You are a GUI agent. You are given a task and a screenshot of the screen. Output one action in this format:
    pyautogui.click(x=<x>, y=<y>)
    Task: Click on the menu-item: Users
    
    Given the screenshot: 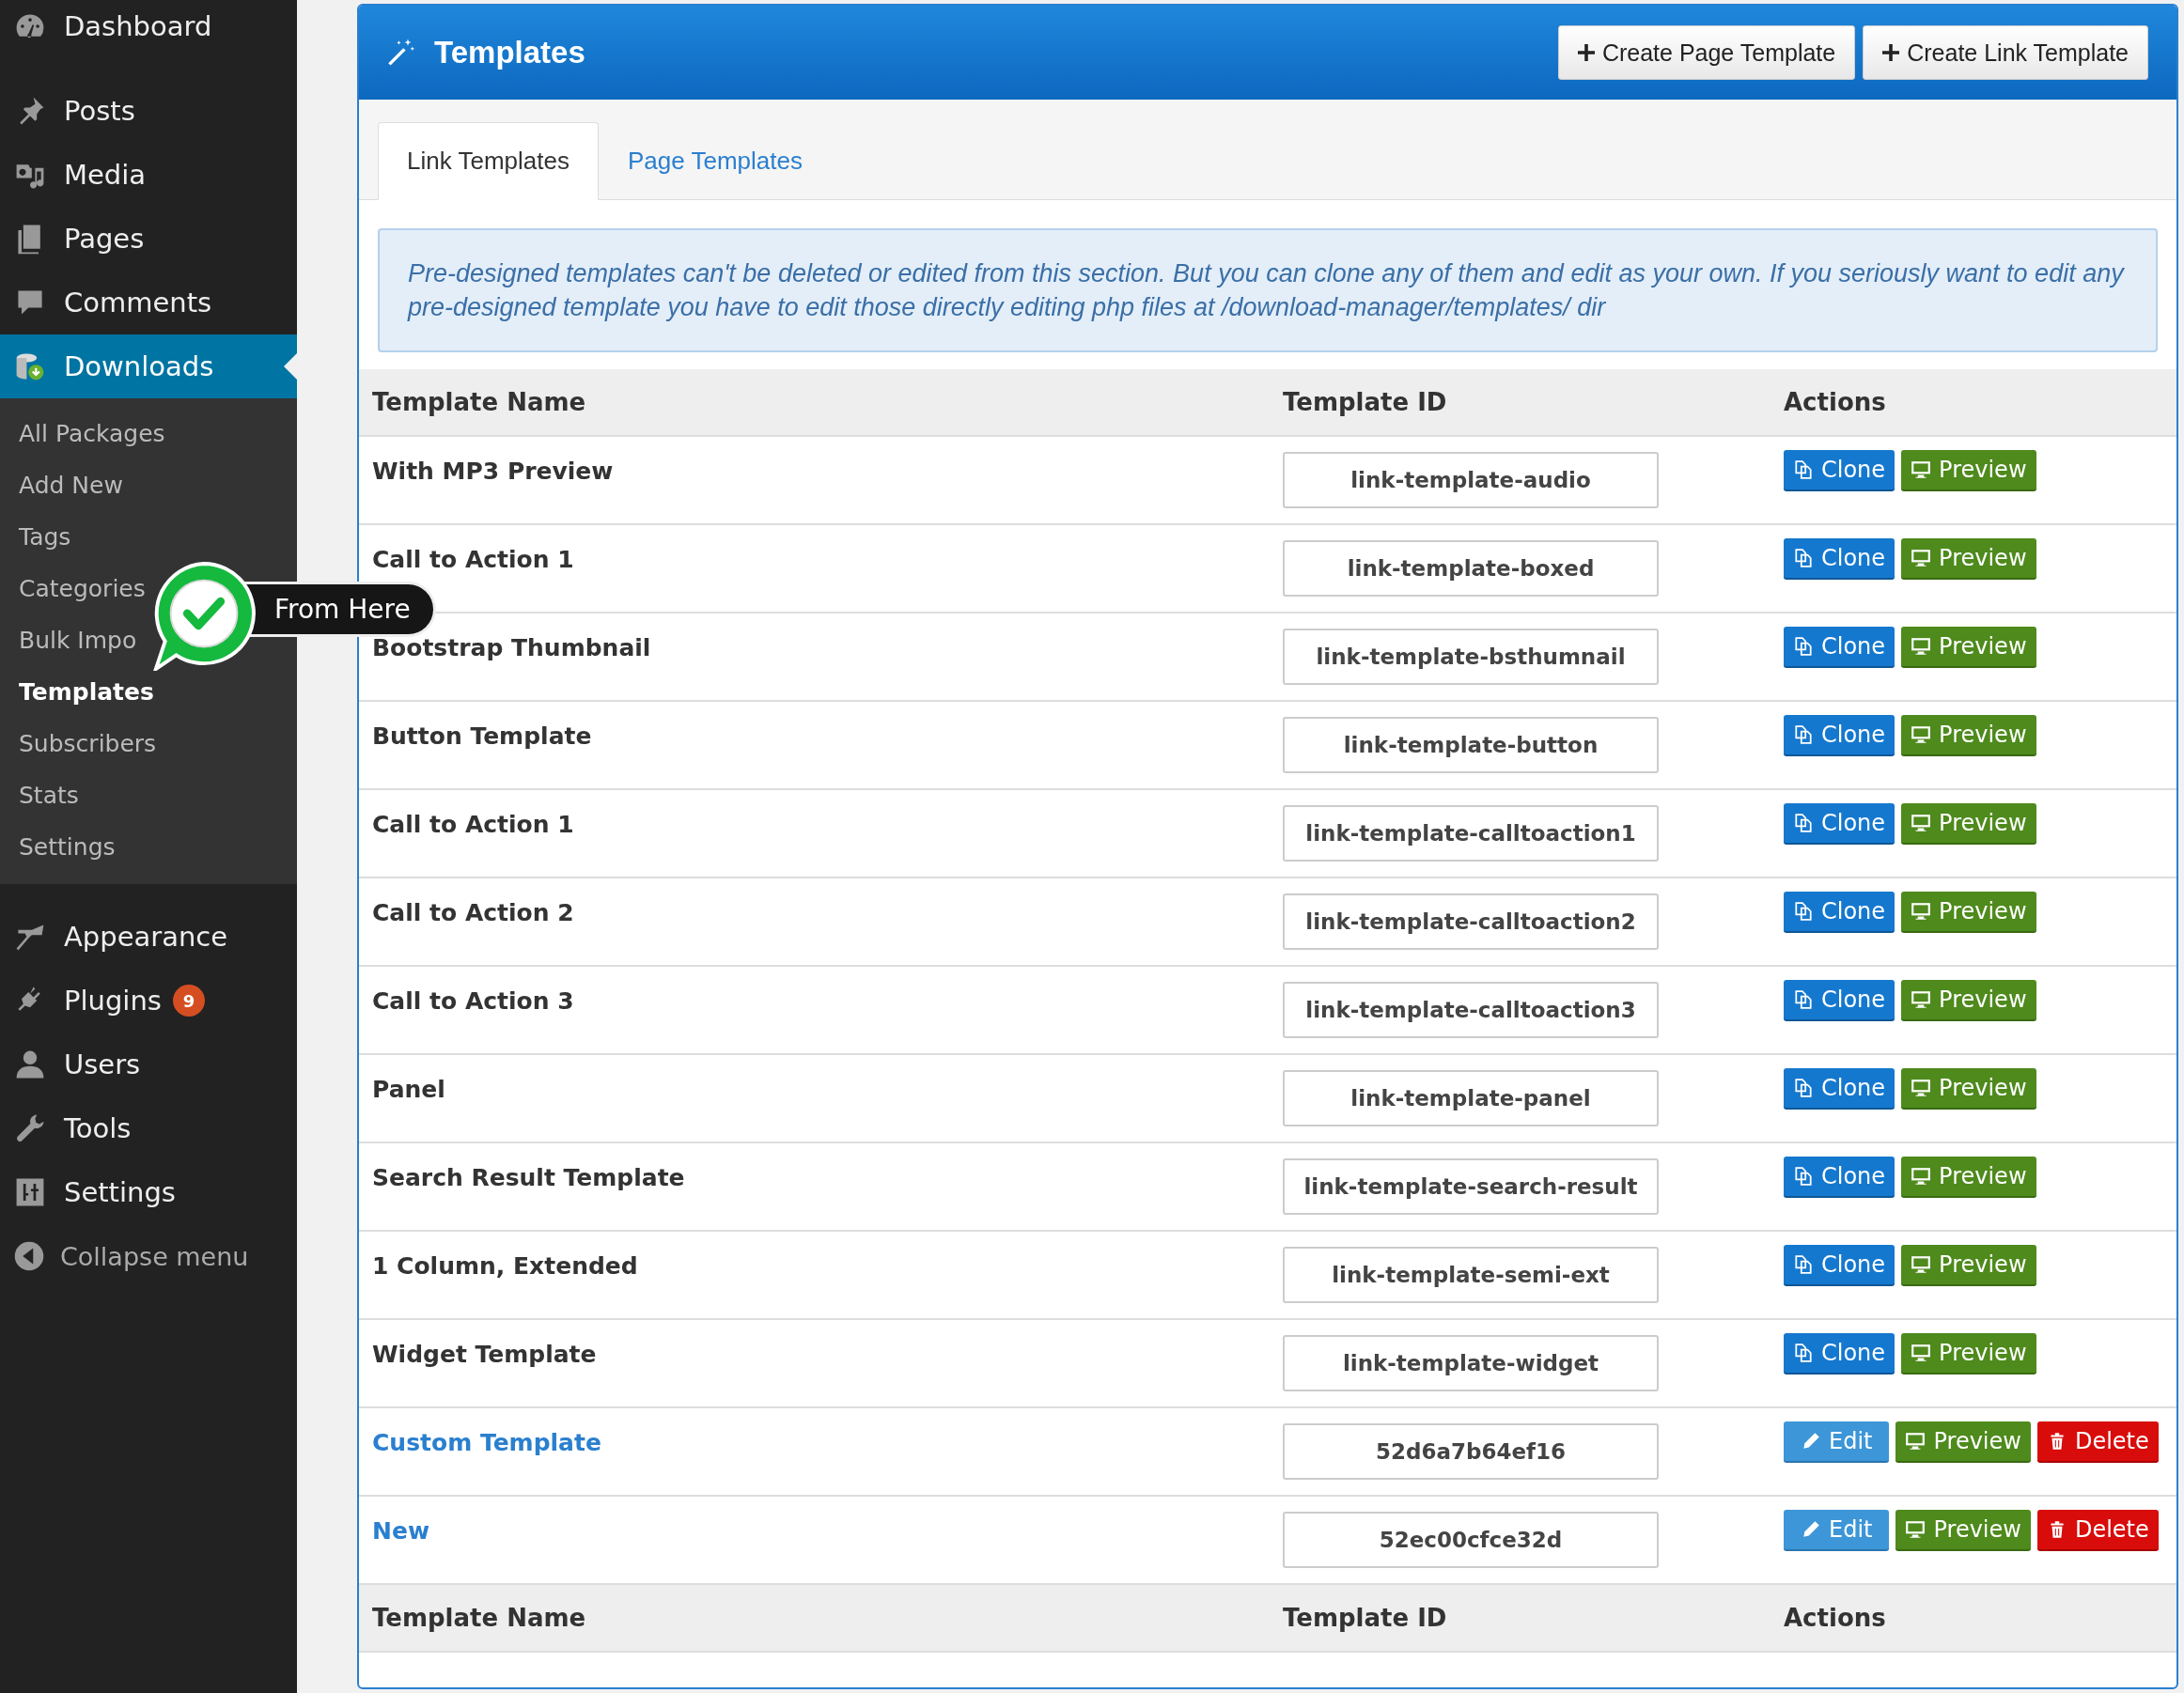 What is the action you would take?
    pyautogui.click(x=148, y=1064)
    